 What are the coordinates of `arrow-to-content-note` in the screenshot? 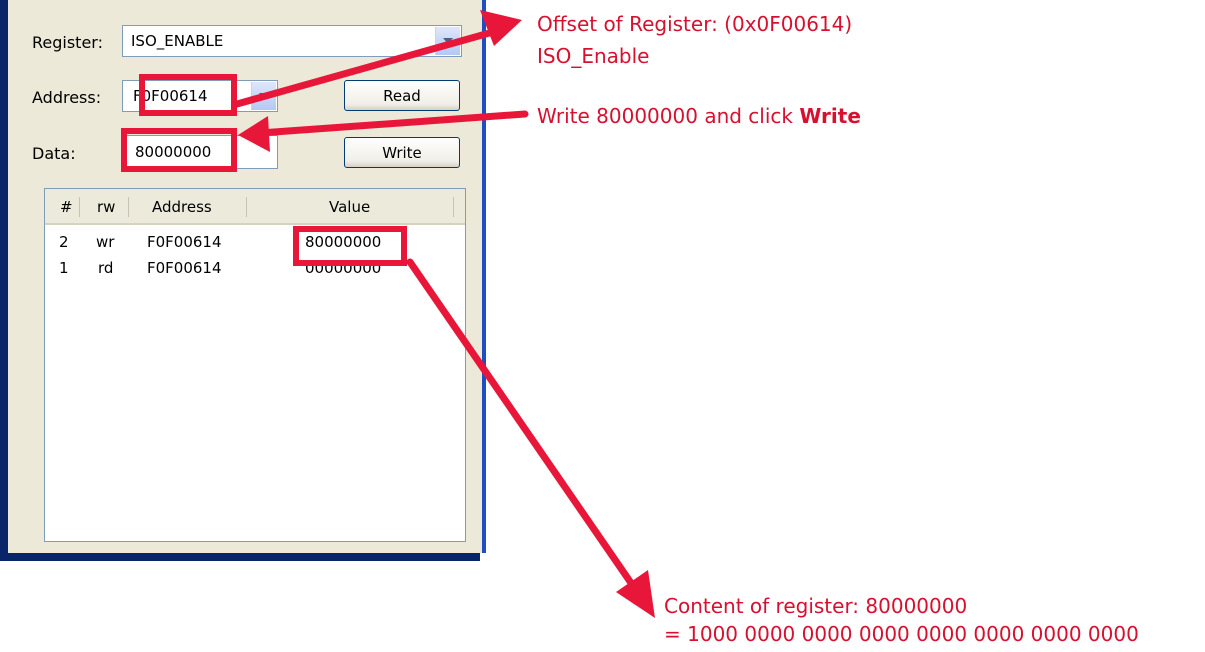 It's located at (525, 429).